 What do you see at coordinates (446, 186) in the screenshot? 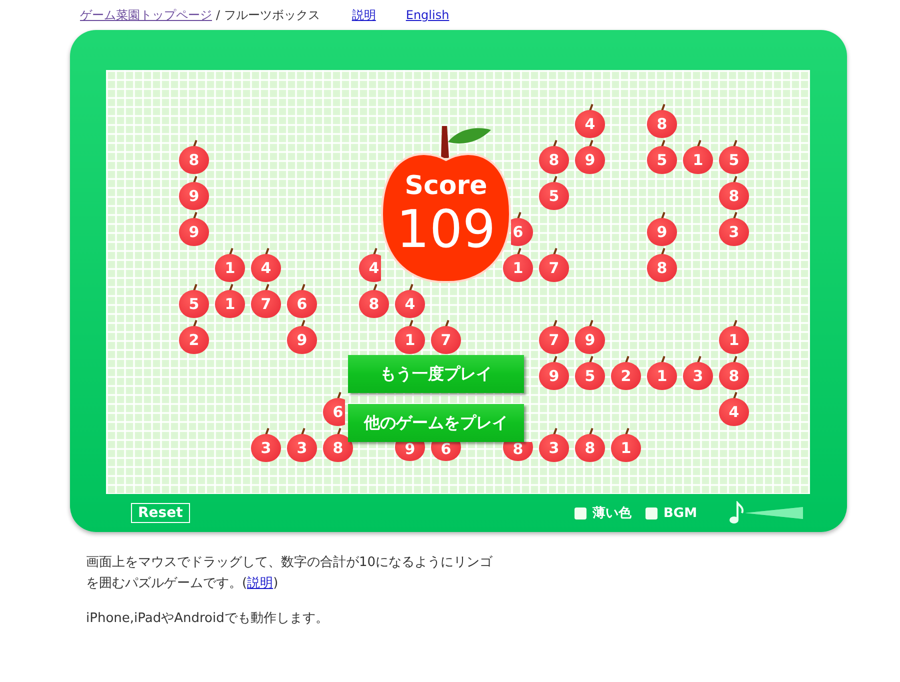
I see `score-label: Score` at bounding box center [446, 186].